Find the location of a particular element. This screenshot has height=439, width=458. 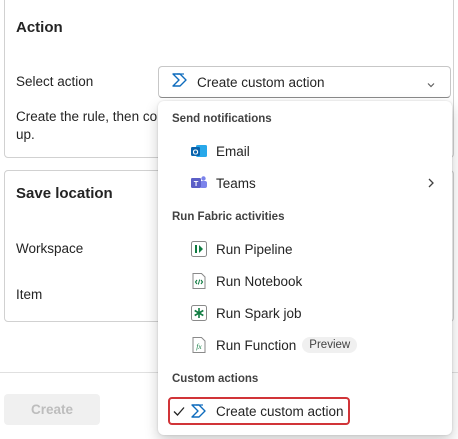

create-button: Create is located at coordinates (52, 409).